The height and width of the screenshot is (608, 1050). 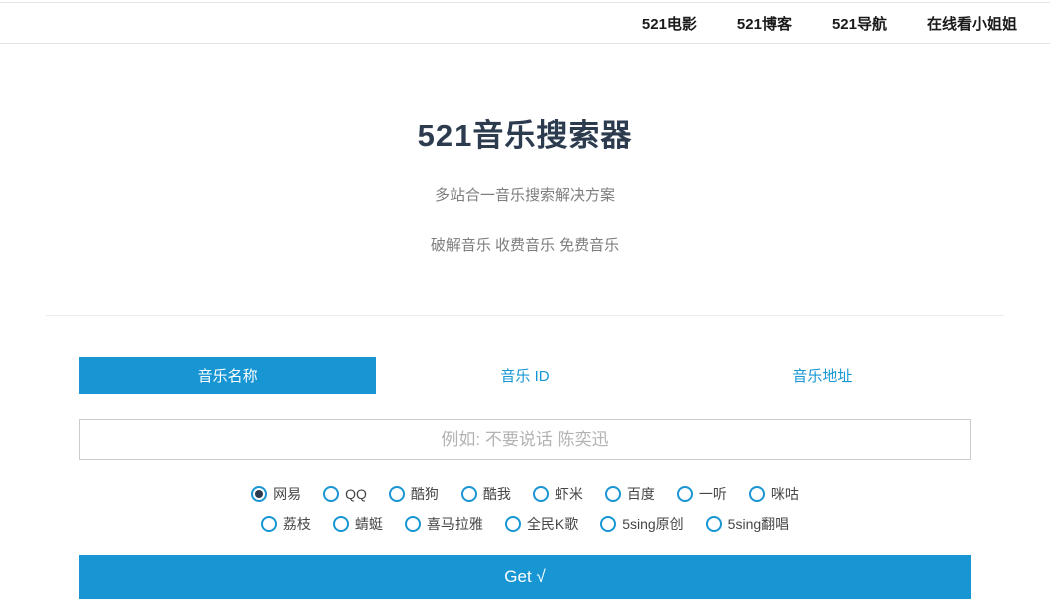 I want to click on source-row-2: 荔枝 蜻蜓 喜马拉雅 全民K歌 5sing原创 5sing翻唱, so click(x=525, y=524).